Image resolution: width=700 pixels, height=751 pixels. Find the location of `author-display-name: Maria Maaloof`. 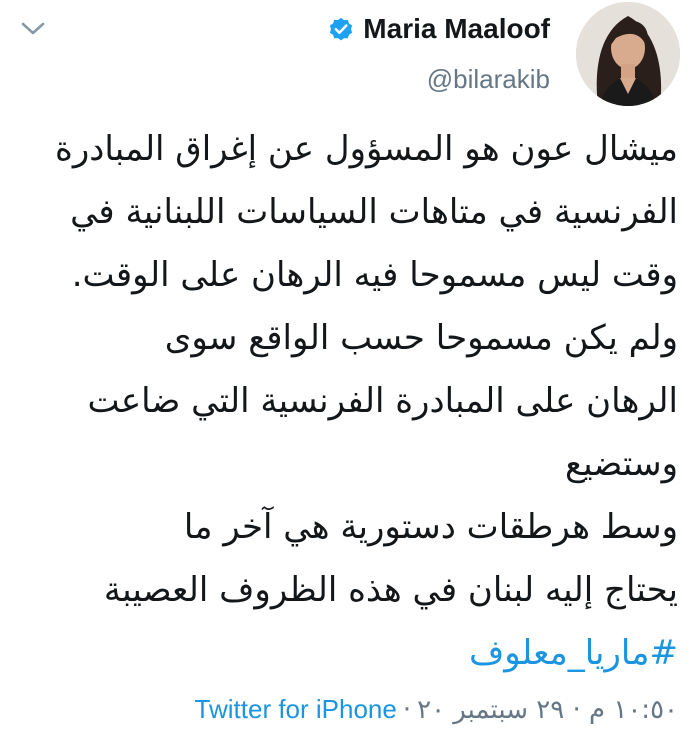

author-display-name: Maria Maaloof is located at coordinates (456, 28).